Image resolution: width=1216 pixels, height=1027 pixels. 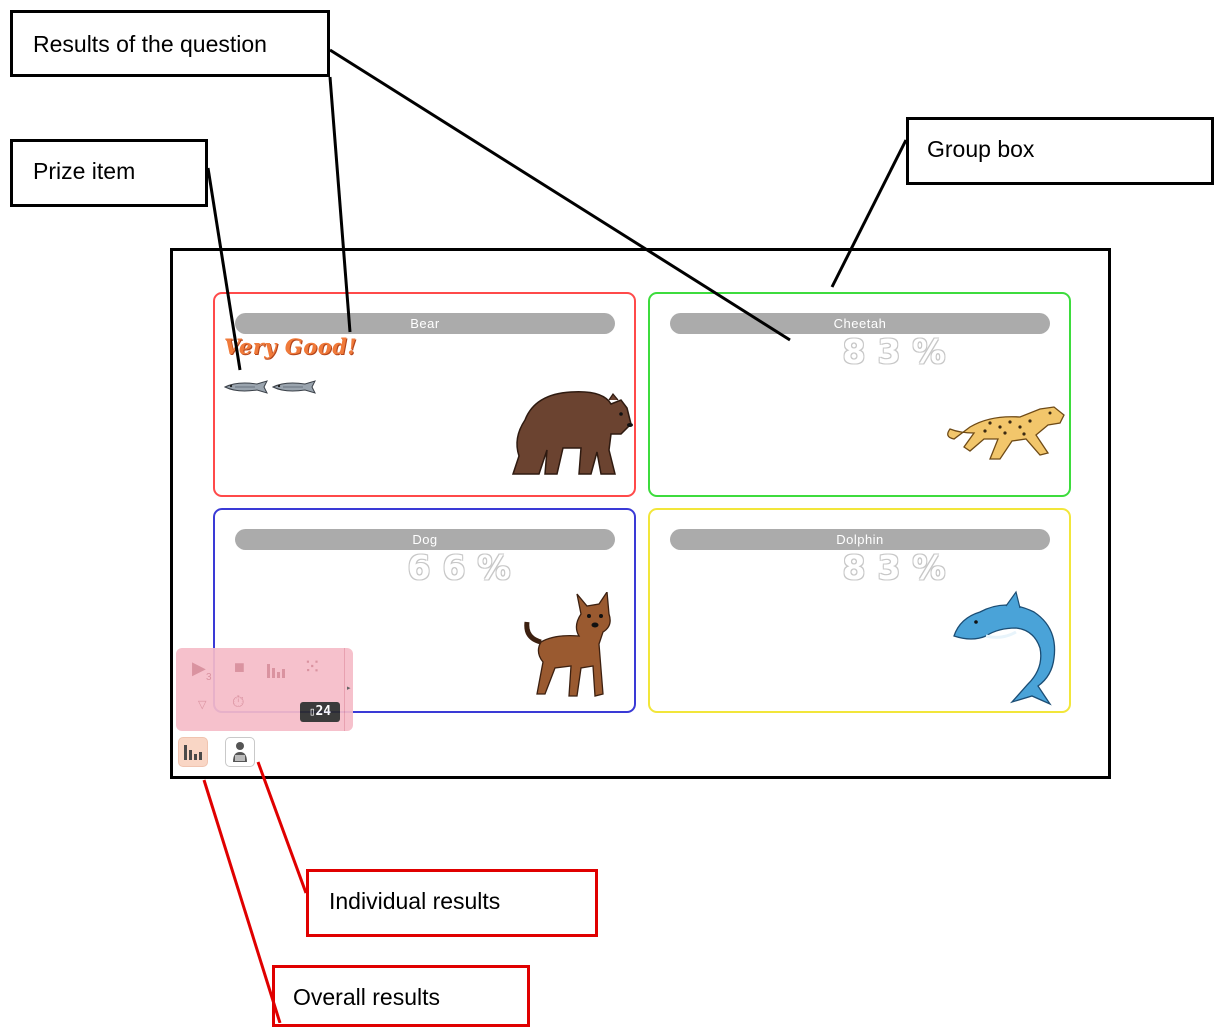 What do you see at coordinates (84, 171) in the screenshot?
I see `callout-label: Prize item` at bounding box center [84, 171].